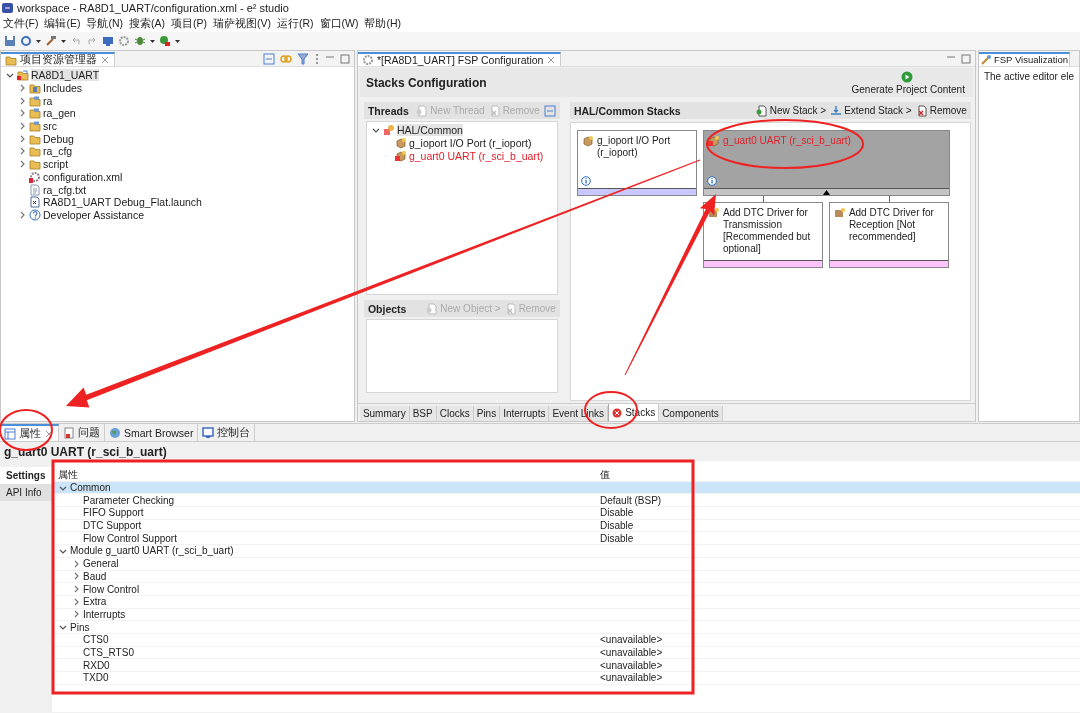 The width and height of the screenshot is (1080, 713). I want to click on menu-item: 运行(R), so click(295, 24).